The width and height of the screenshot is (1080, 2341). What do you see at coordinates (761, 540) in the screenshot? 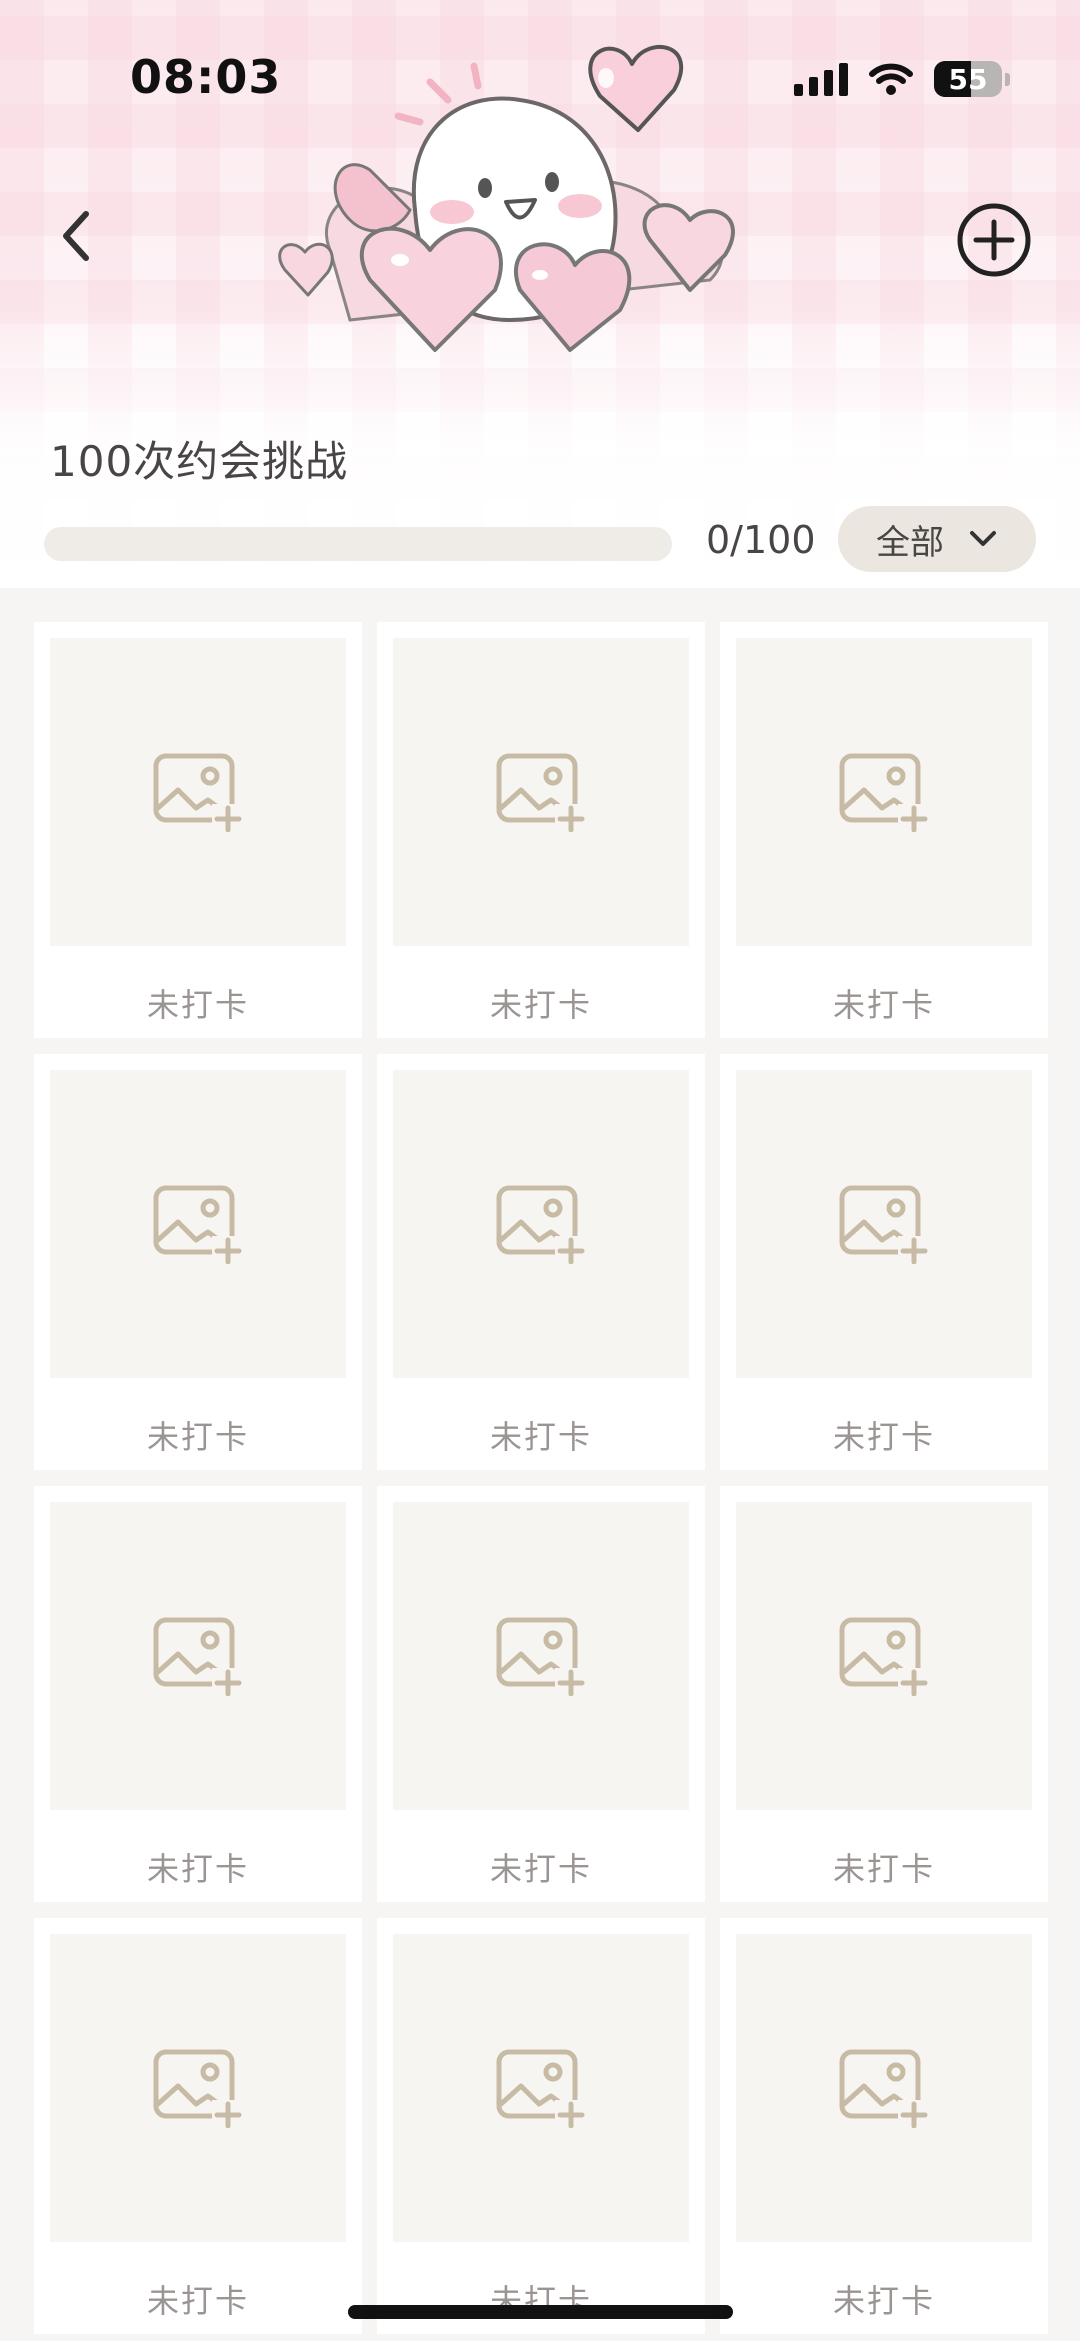
I see `progress-text: 0/100` at bounding box center [761, 540].